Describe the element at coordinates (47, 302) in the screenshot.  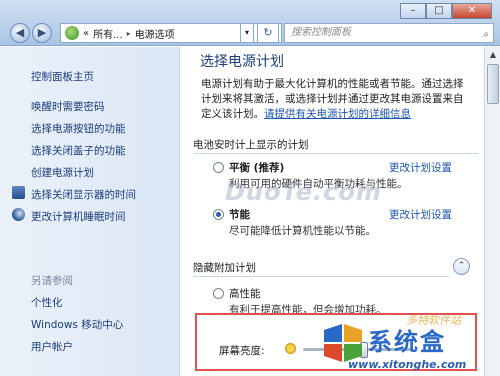
I see `sidebar-item-personalize: 个性化` at that location.